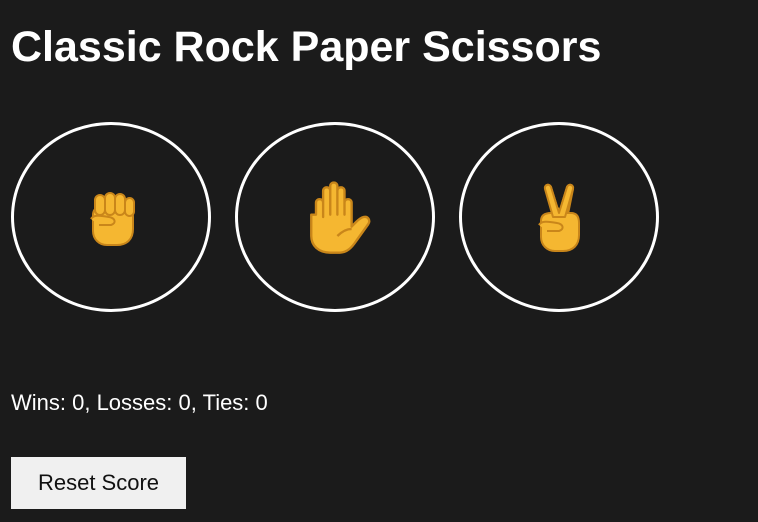 The width and height of the screenshot is (758, 522). I want to click on raised-fist-icon, so click(112, 219).